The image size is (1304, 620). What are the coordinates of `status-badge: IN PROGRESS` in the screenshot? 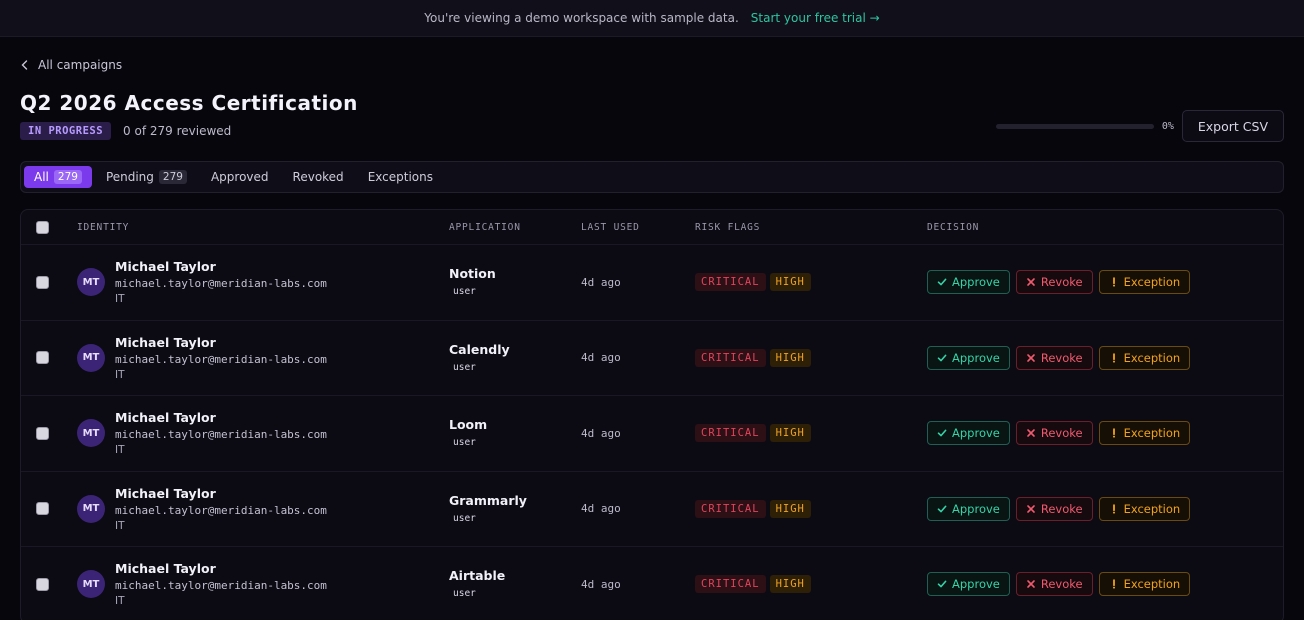 It's located at (66, 131).